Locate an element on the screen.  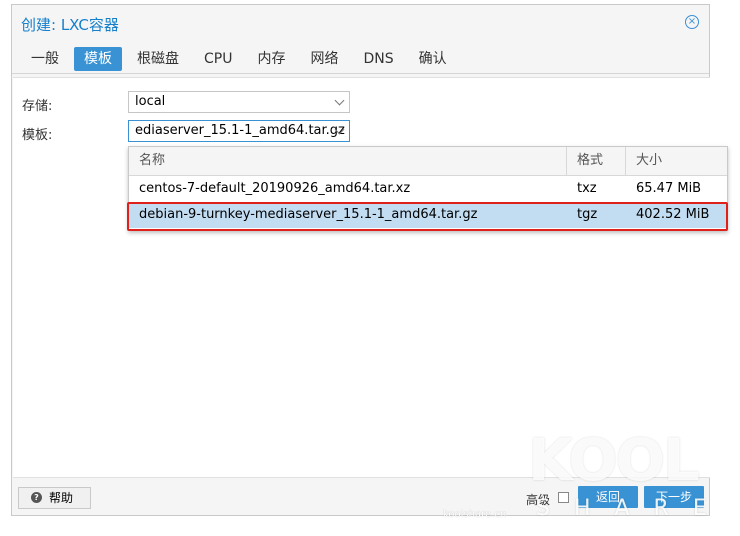
tab-divider is located at coordinates (360, 73).